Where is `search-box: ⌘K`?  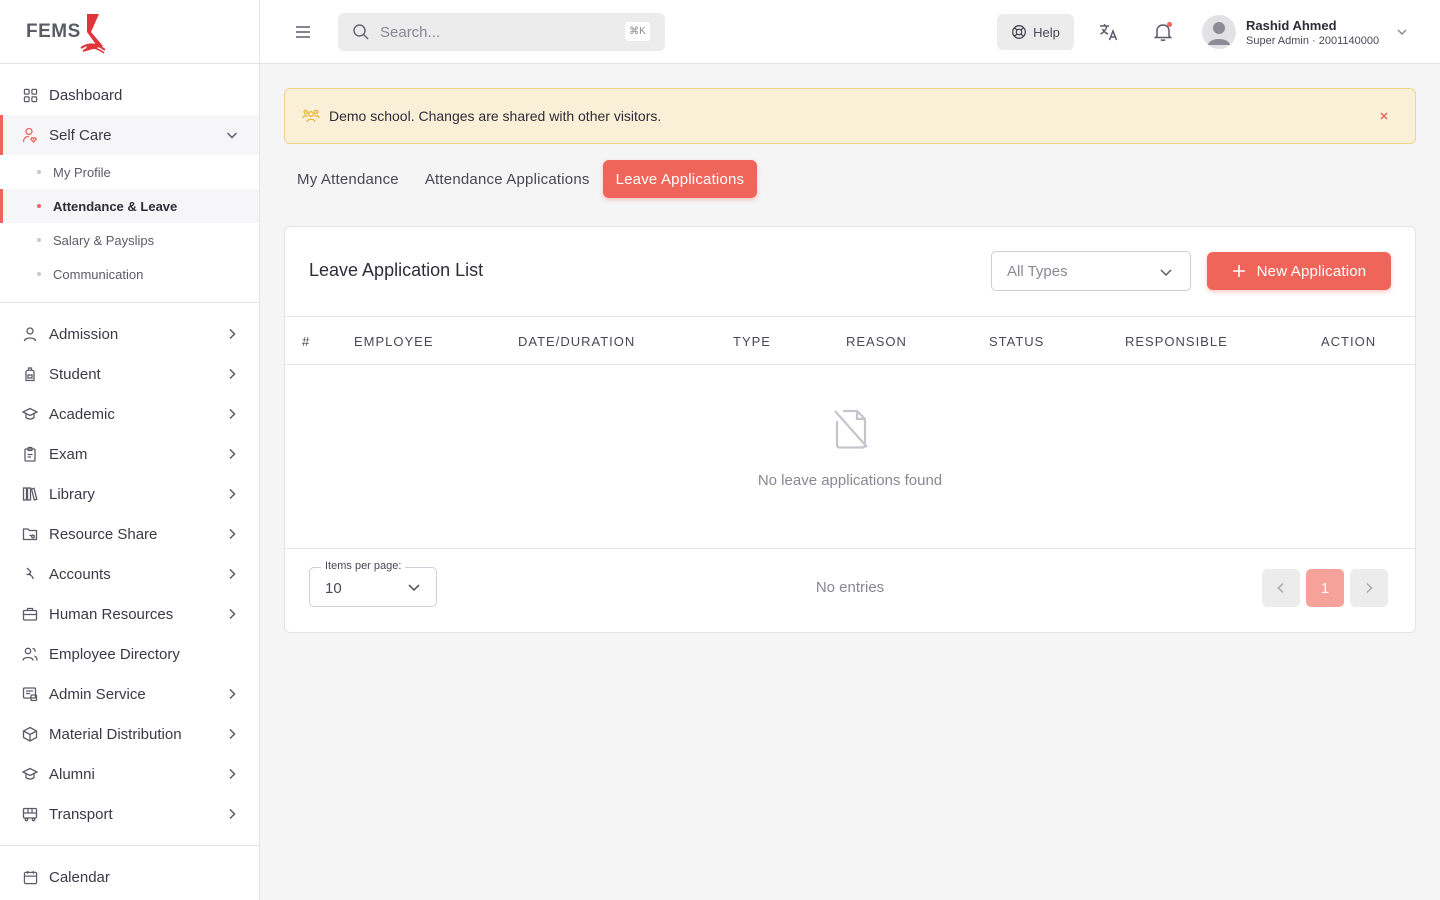 search-box: ⌘K is located at coordinates (501, 32).